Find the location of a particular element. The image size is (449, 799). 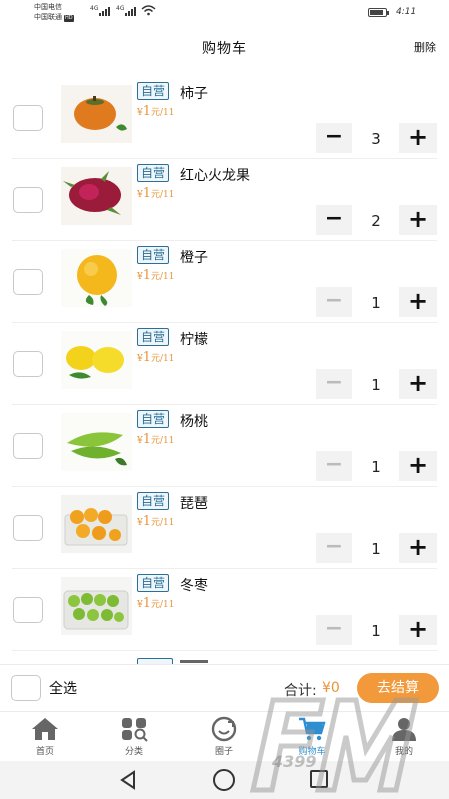

product-name-partial is located at coordinates (194, 661).